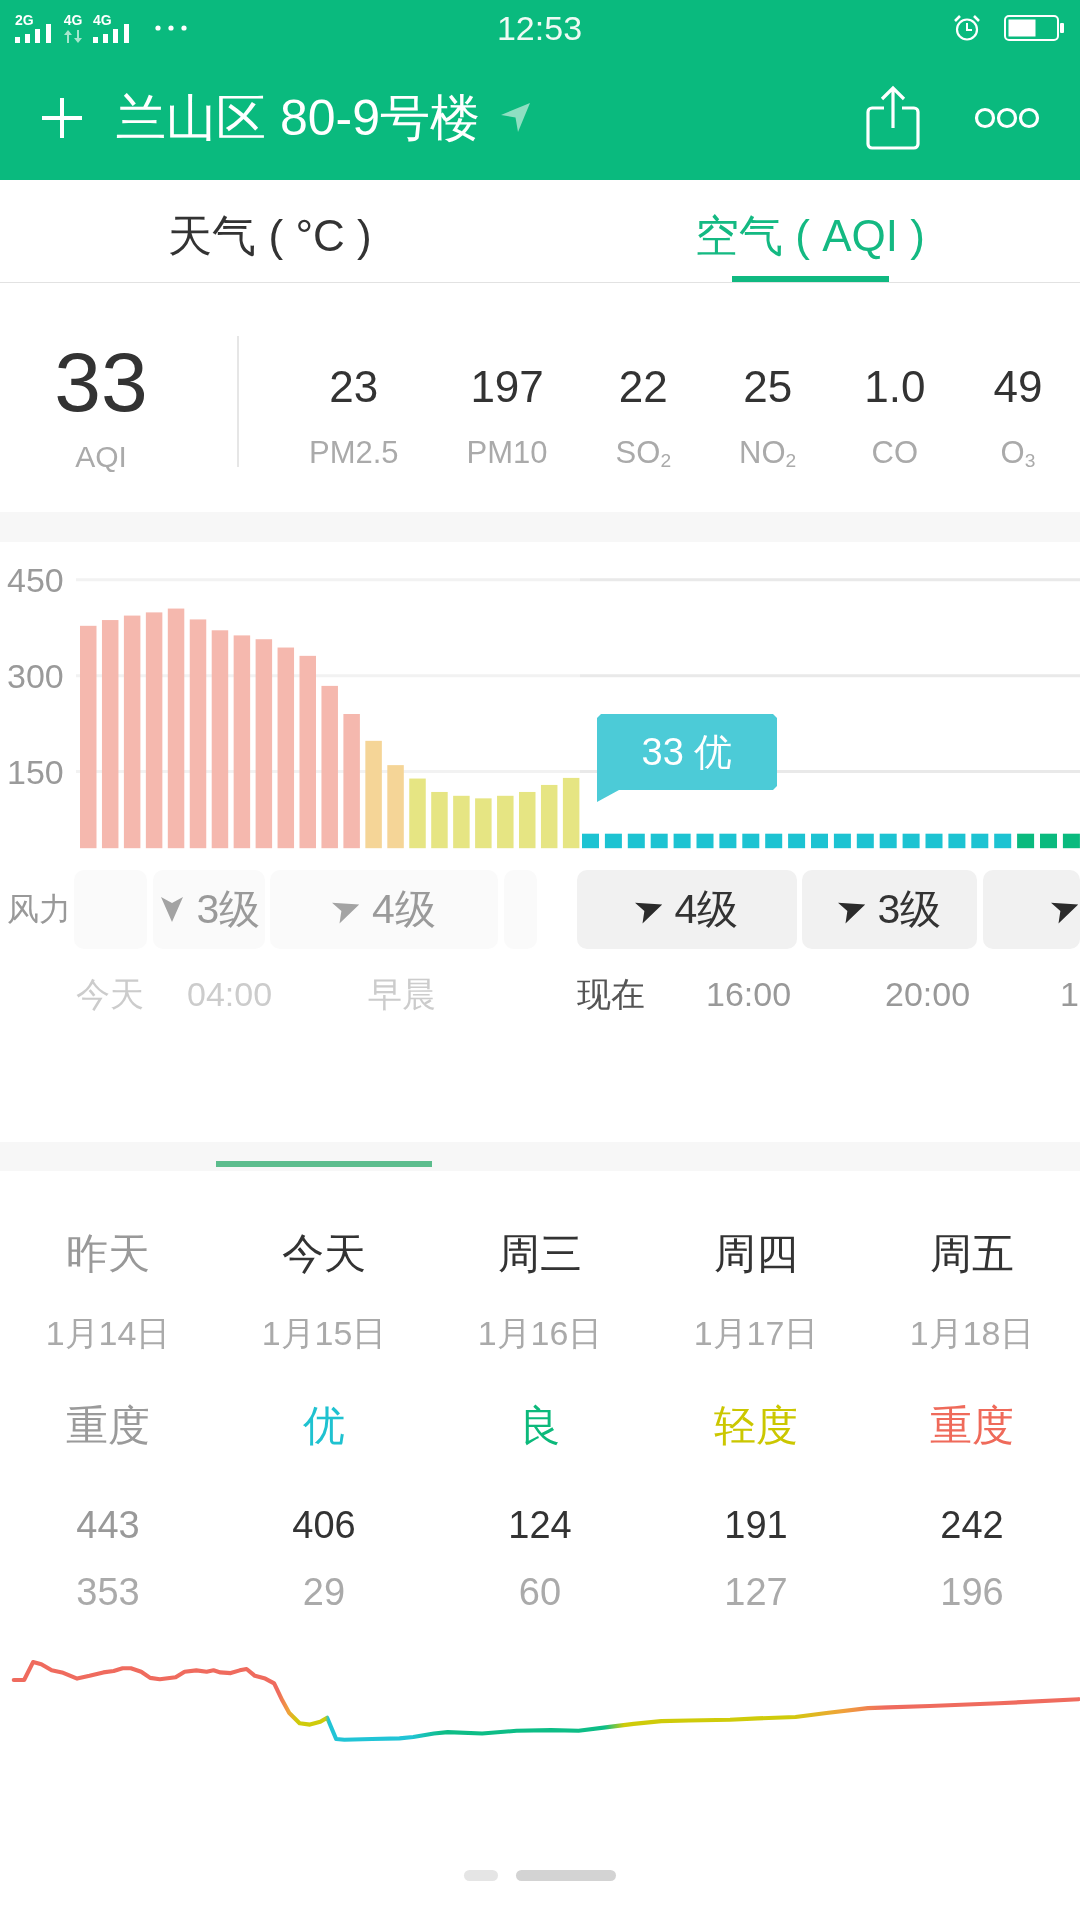  I want to click on pollutant-name: O$_{3}$, so click(1018, 452).